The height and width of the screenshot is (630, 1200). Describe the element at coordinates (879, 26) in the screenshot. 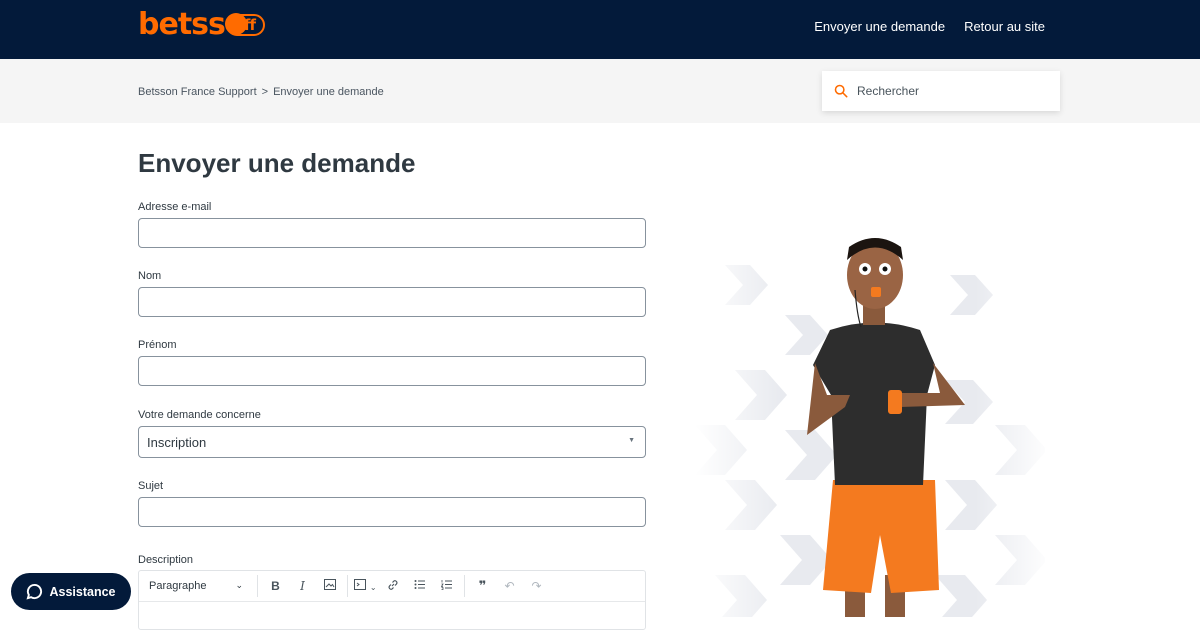

I see `nav-link-submit-request: Envoyer une demande` at that location.